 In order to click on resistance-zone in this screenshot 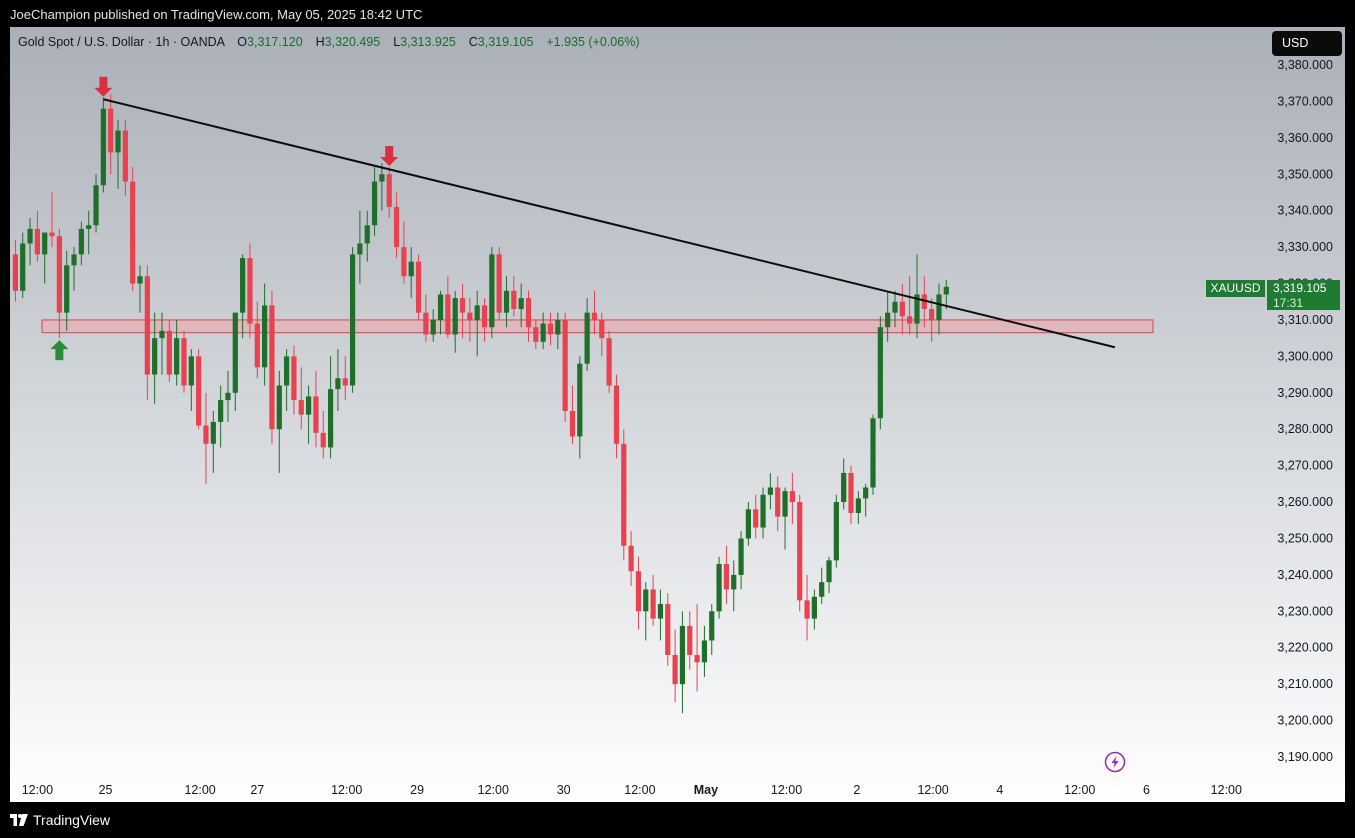, I will do `click(597, 326)`.